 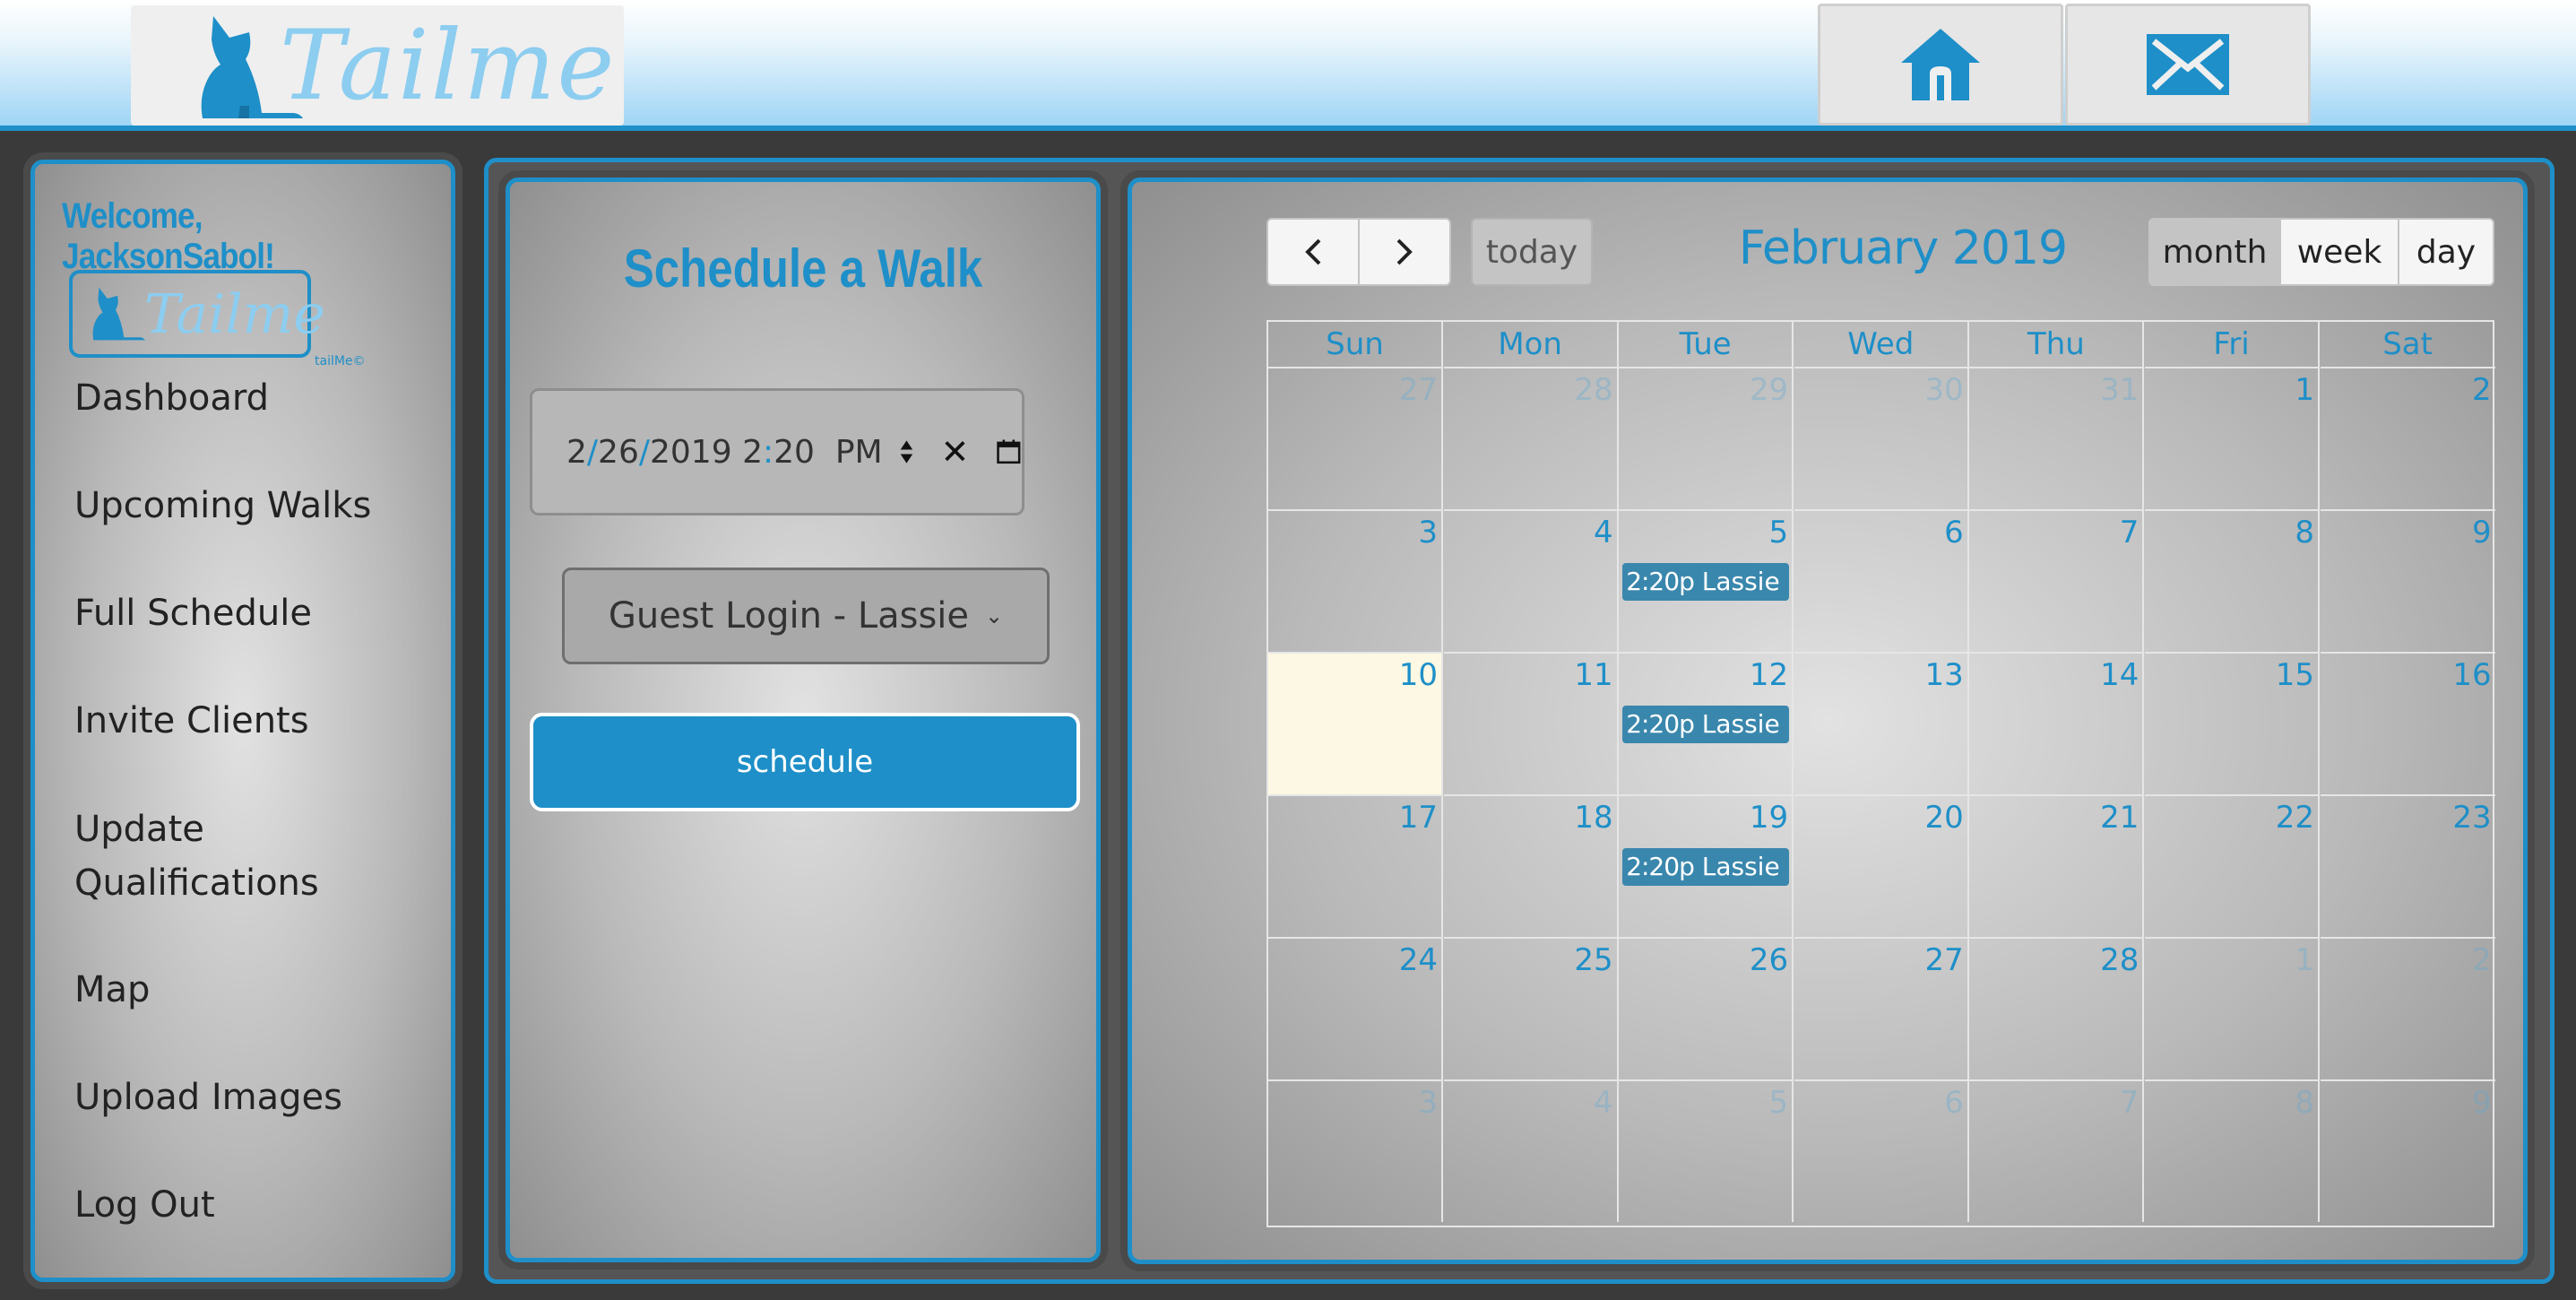 What do you see at coordinates (340, 361) in the screenshot?
I see `sidebar-logo-trademark: tailMe©` at bounding box center [340, 361].